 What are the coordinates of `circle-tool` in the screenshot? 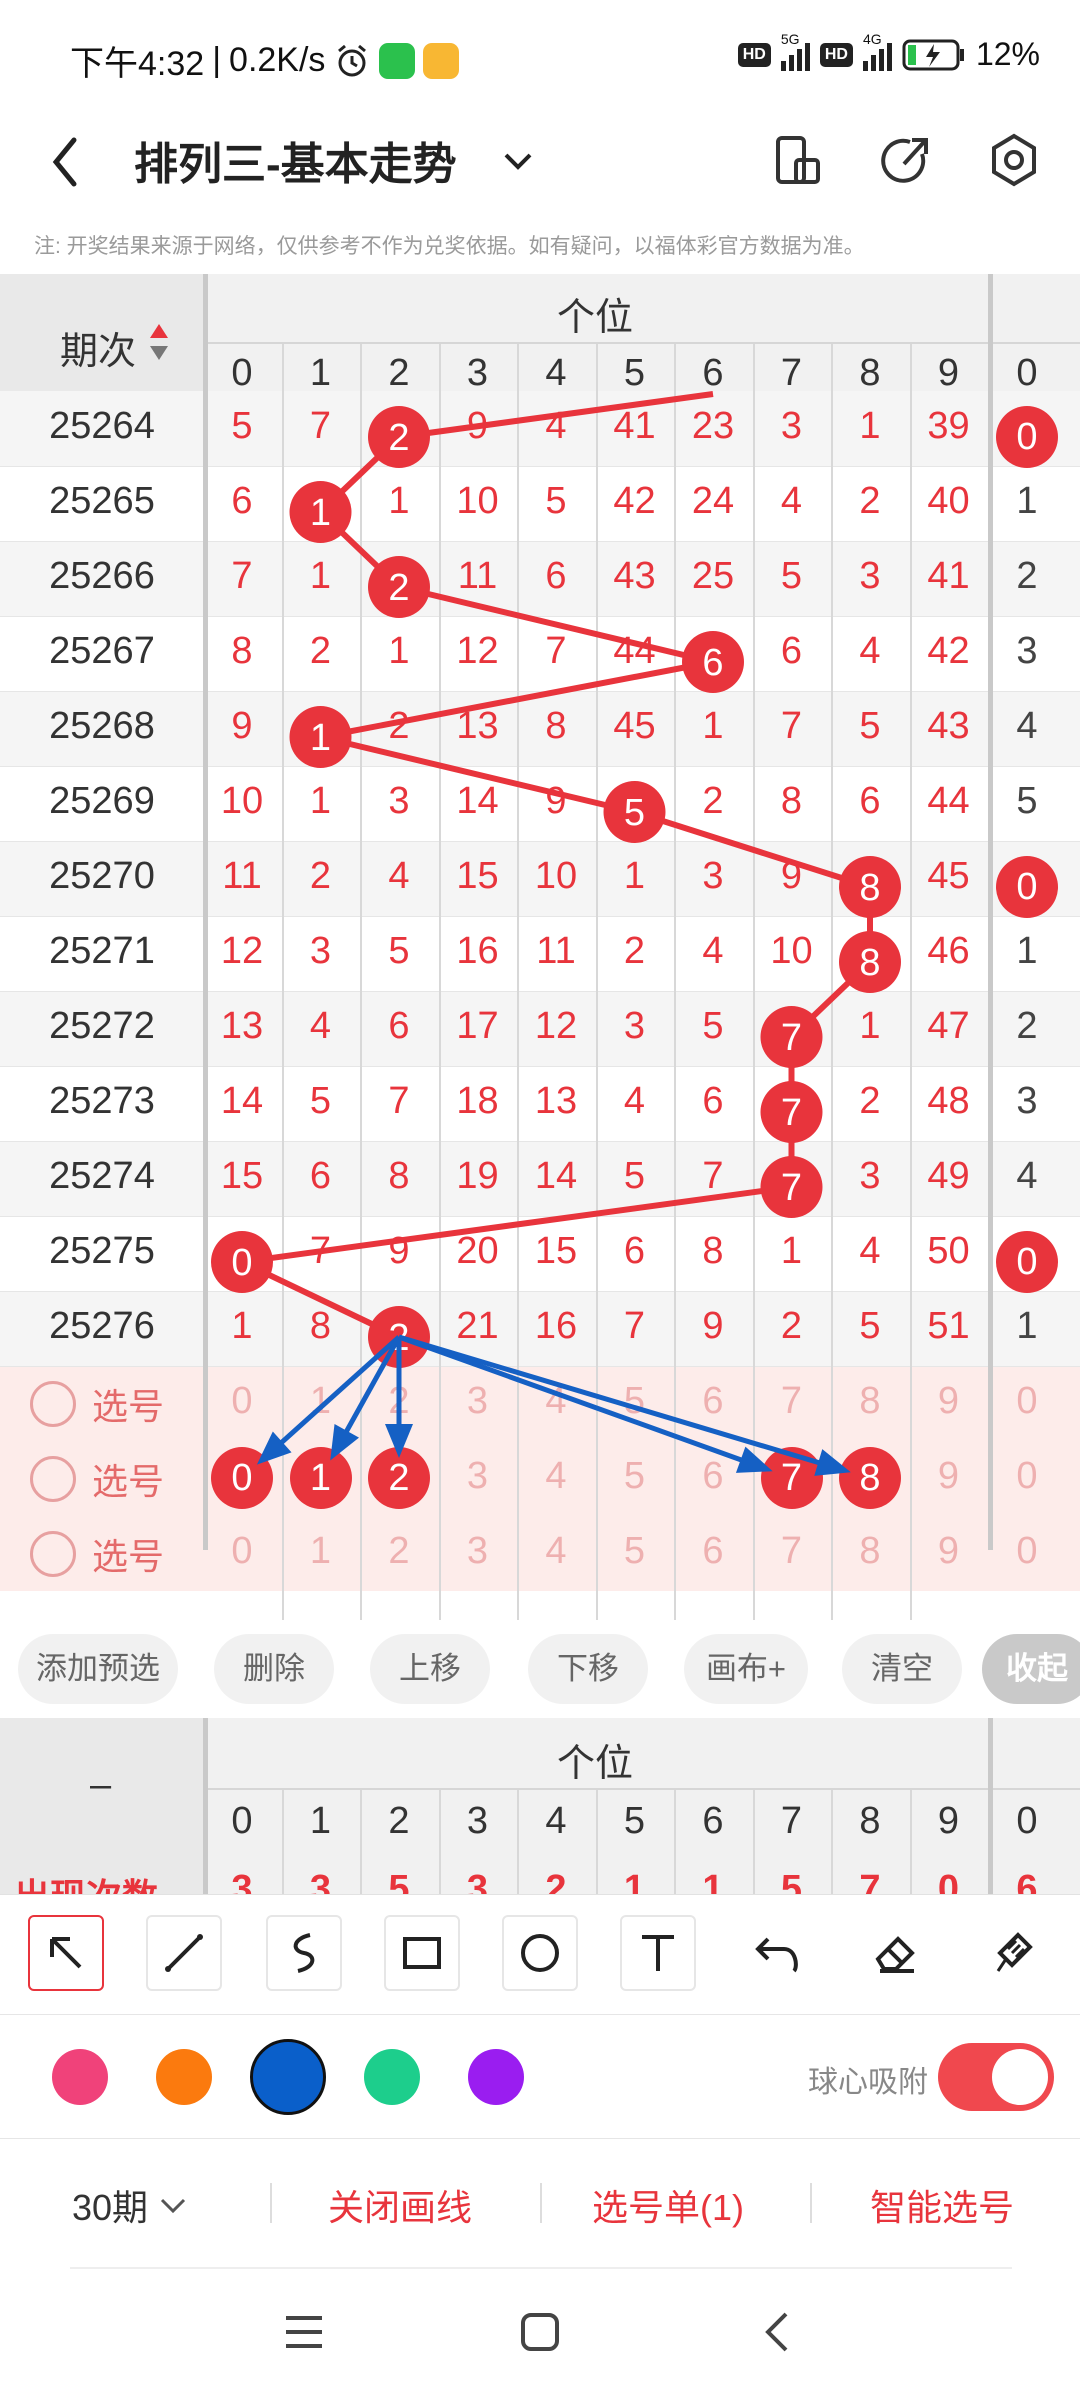 It's located at (540, 1953).